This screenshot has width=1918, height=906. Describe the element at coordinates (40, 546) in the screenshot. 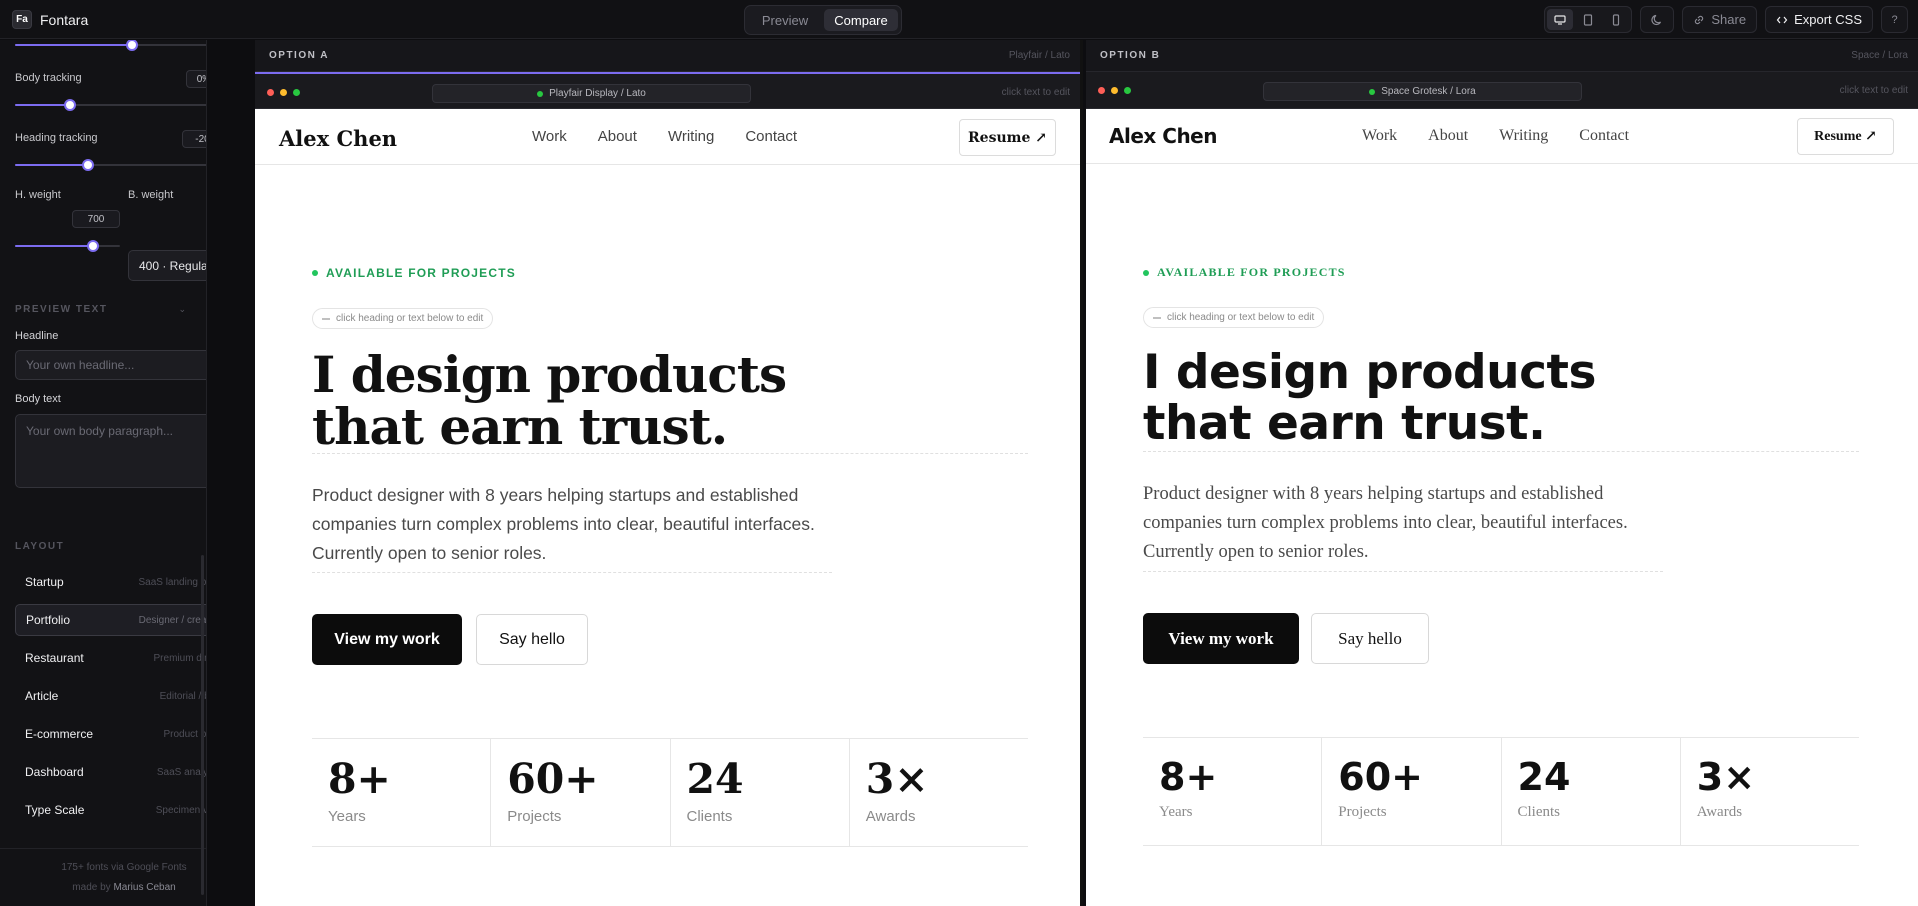

I see `layout-heading: LAYOUT` at that location.